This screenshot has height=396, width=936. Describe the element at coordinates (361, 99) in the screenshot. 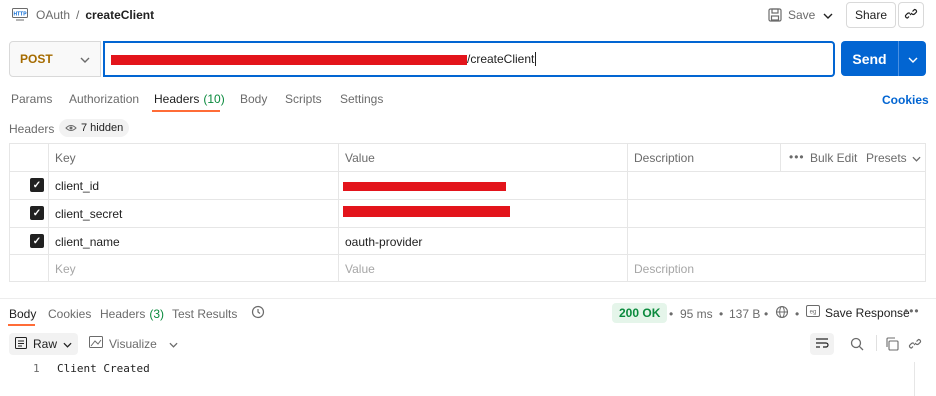

I see `tab-settings: Settings` at that location.